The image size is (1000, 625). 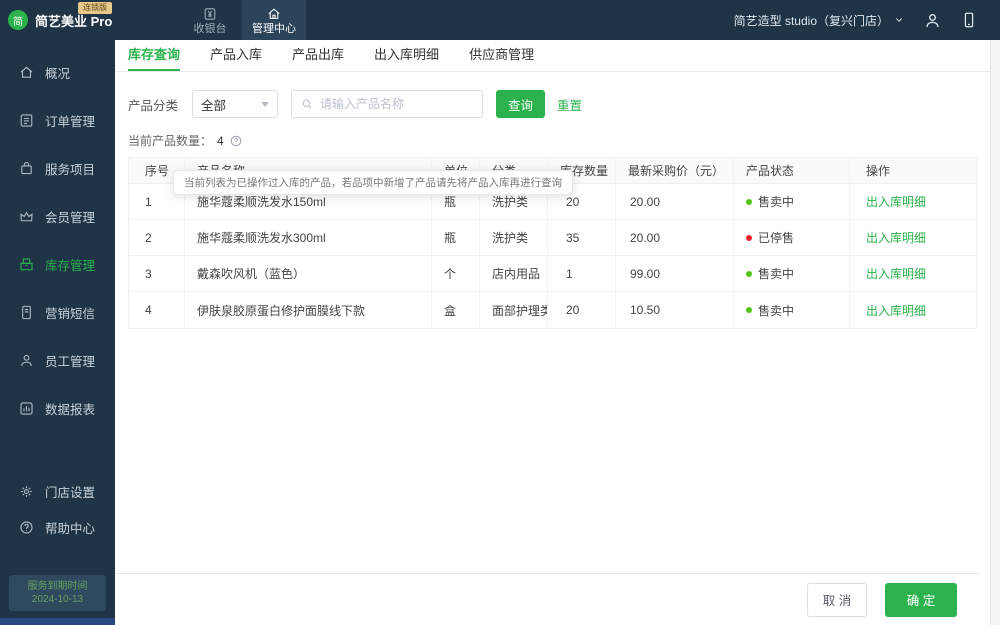 I want to click on top-tab-cashier: 收银台, so click(x=210, y=20).